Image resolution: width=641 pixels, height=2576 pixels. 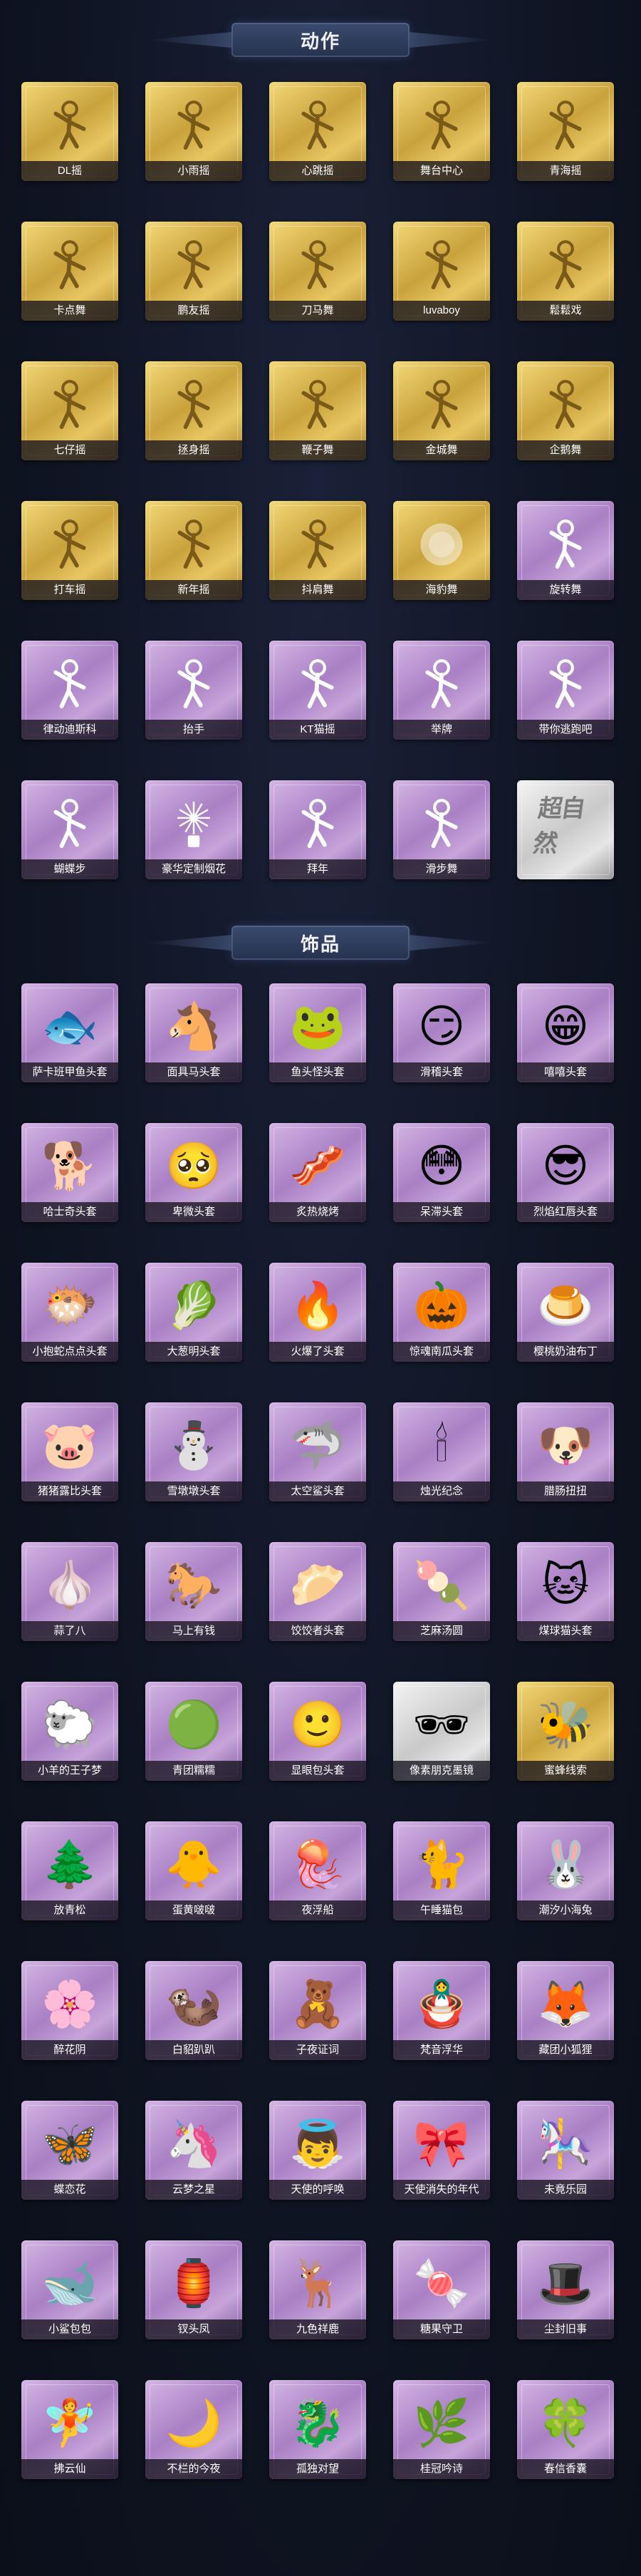 What do you see at coordinates (69, 1631) in the screenshot?
I see `item-label: 蒜了八` at bounding box center [69, 1631].